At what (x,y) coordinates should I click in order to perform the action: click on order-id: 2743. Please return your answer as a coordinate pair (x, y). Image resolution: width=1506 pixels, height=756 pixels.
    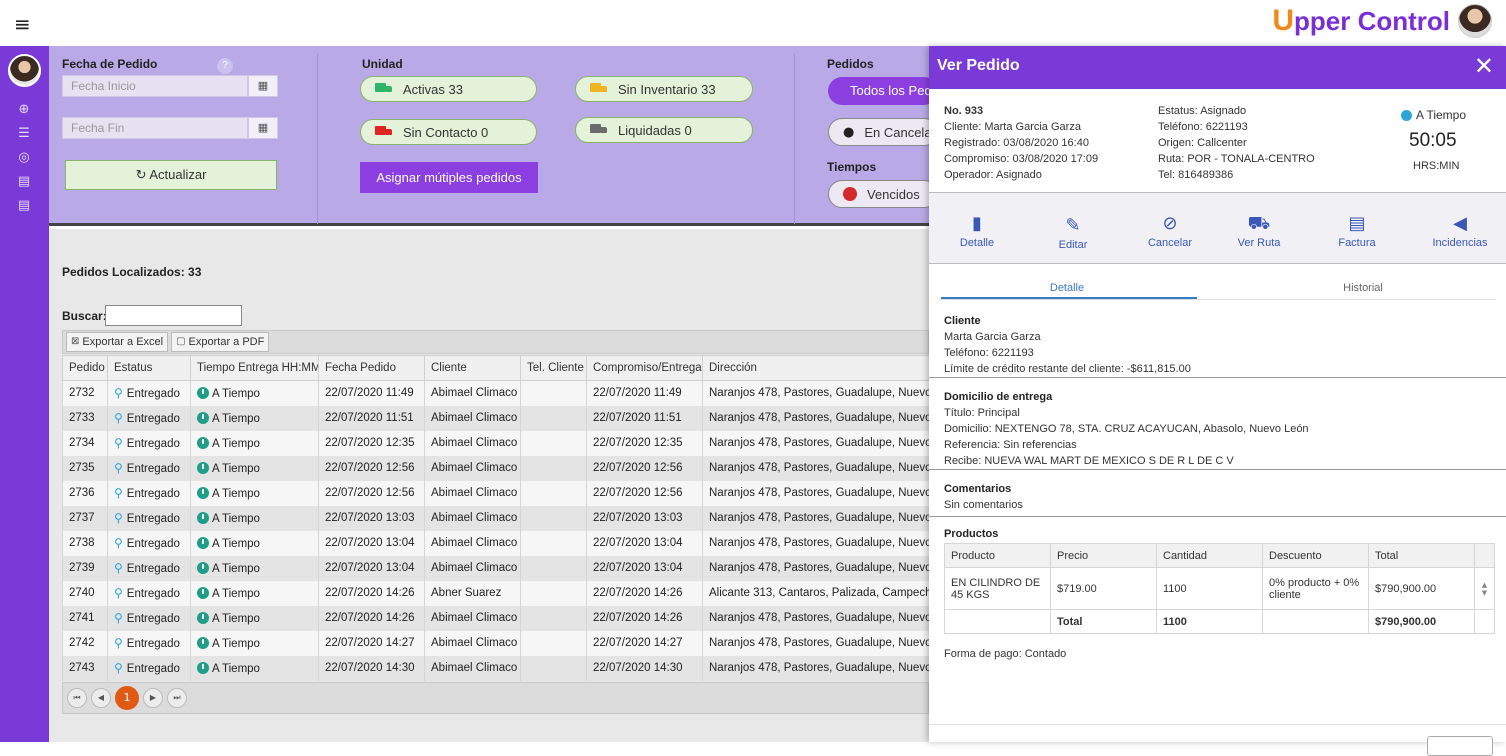
    Looking at the image, I should click on (85, 668).